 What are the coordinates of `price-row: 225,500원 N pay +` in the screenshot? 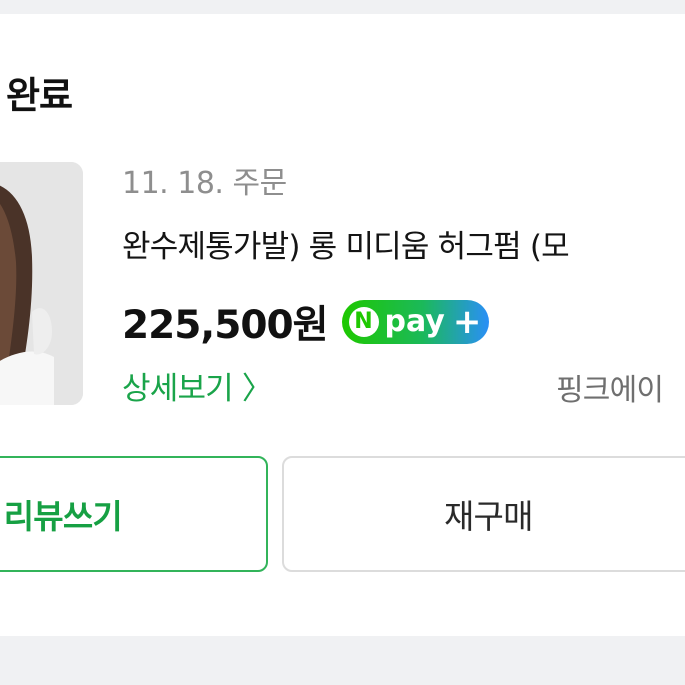 It's located at (306, 322).